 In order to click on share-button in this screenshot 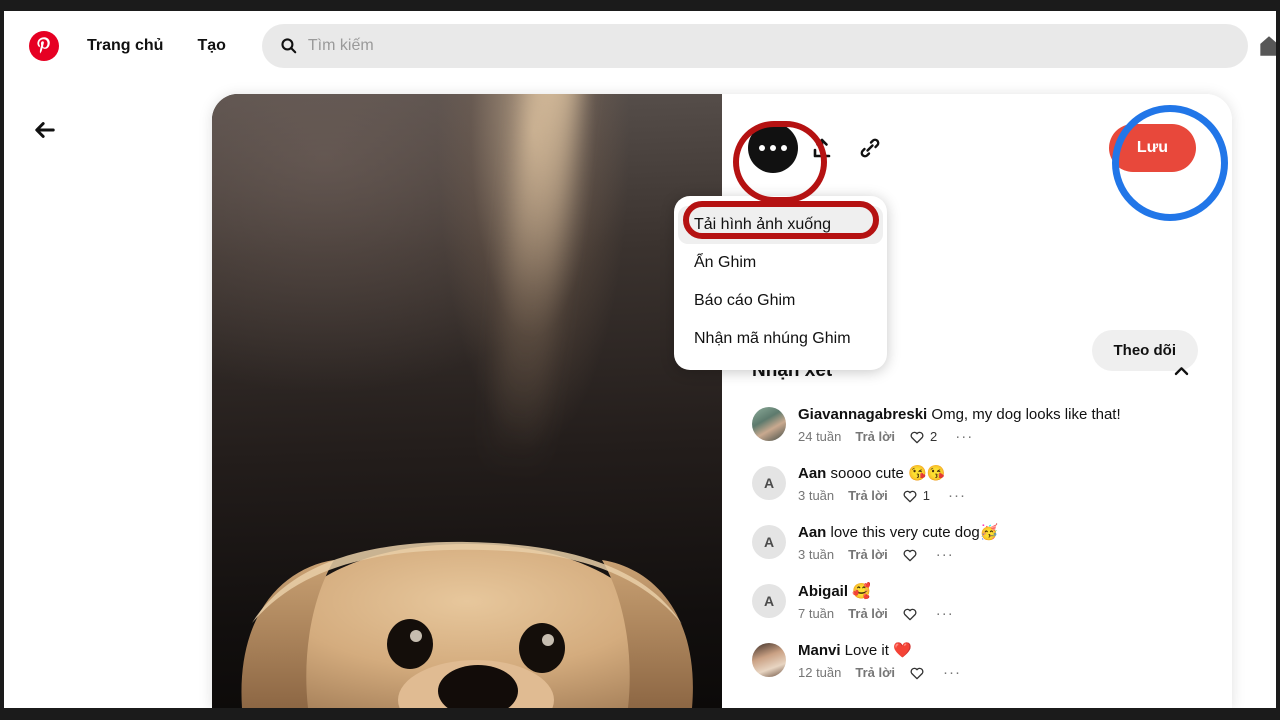, I will do `click(822, 148)`.